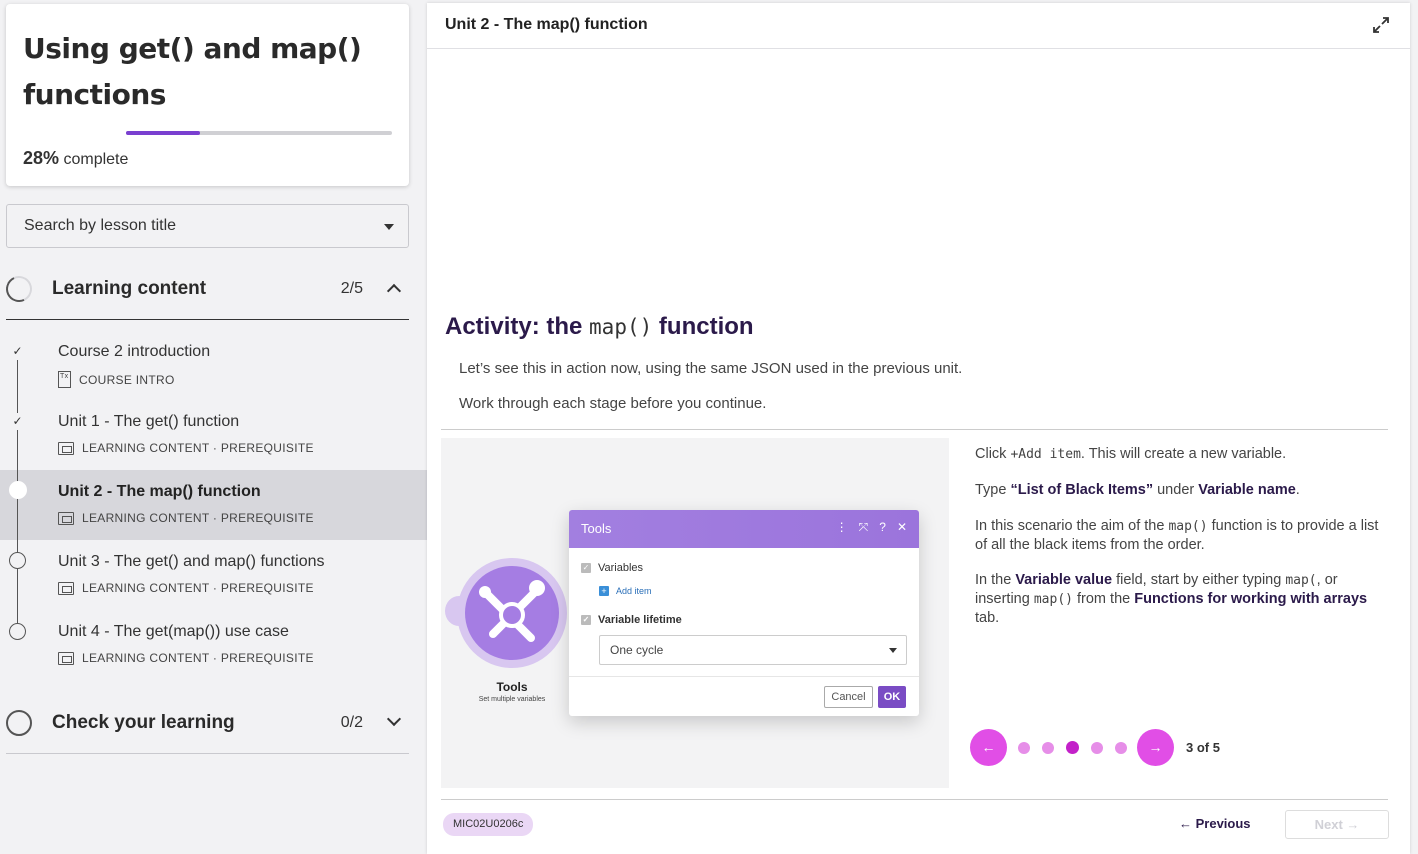 This screenshot has height=854, width=1418. What do you see at coordinates (191, 561) in the screenshot?
I see `lesson-title: Unit 3 - The get() and map() functions` at bounding box center [191, 561].